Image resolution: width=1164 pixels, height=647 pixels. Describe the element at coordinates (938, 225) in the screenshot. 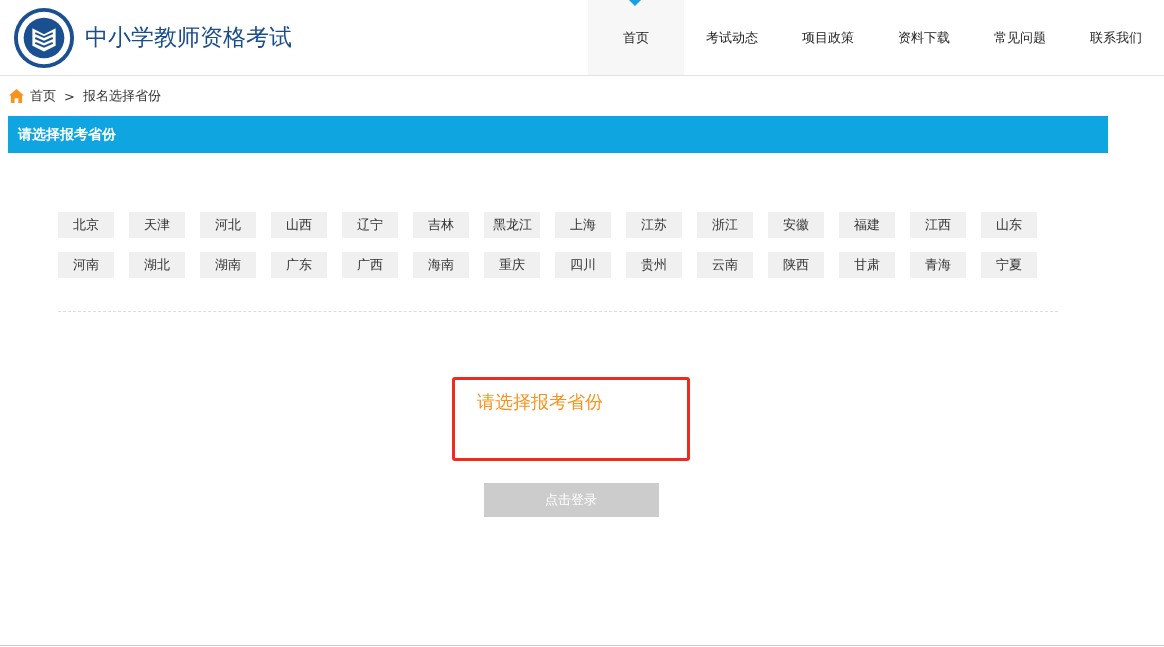

I see `province-button: 江西` at that location.